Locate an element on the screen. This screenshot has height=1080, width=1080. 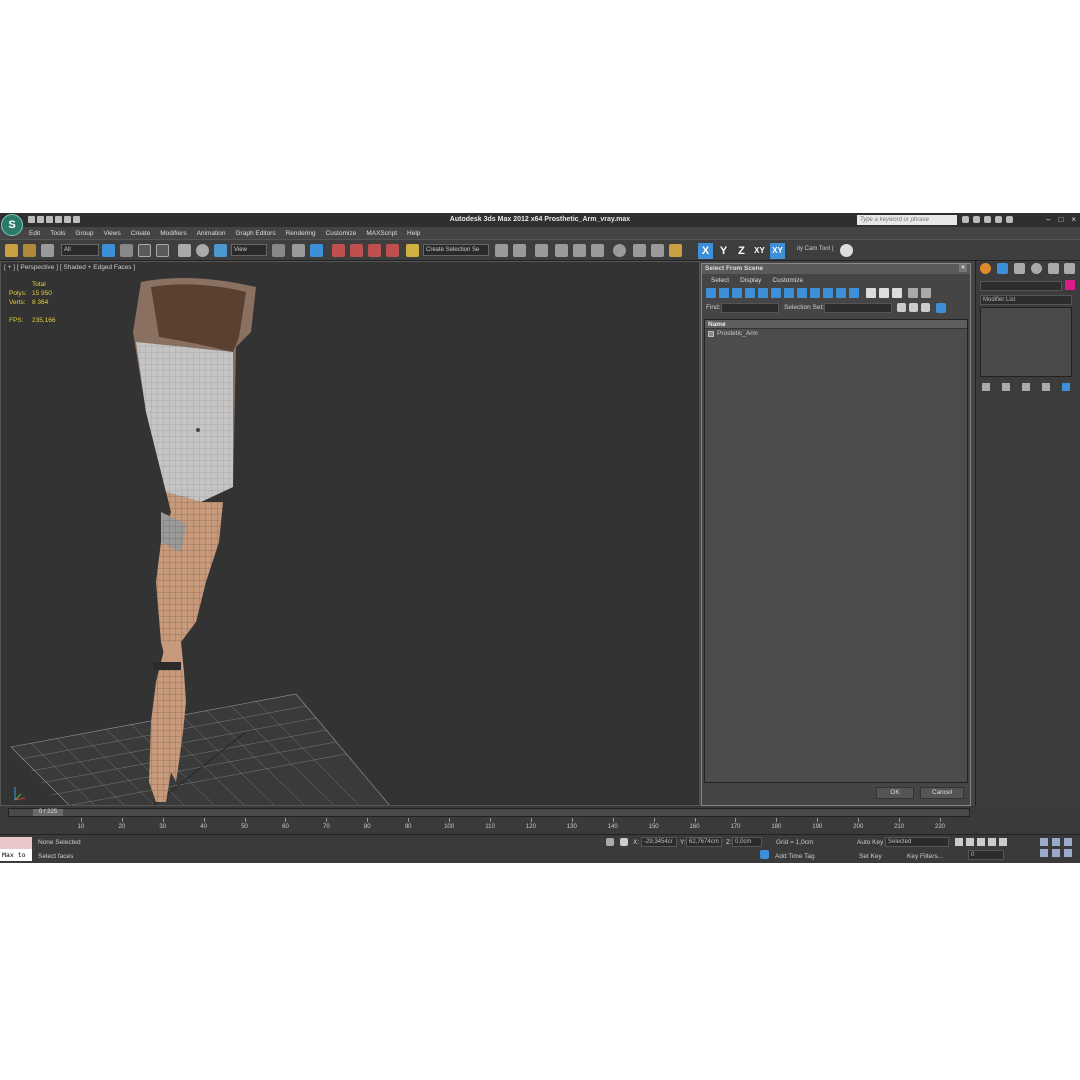
find-input is located at coordinates (750, 308).